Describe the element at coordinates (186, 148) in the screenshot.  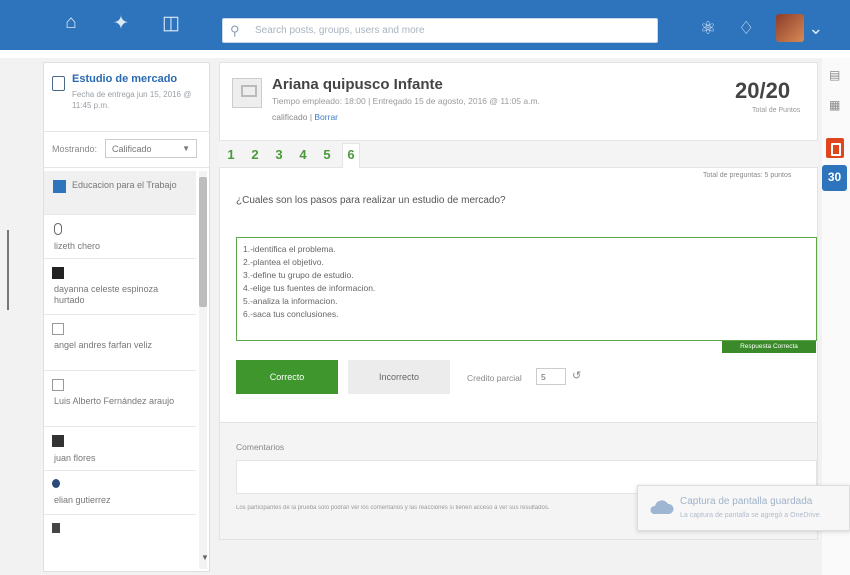
I see `chevron-down-icon: ▼` at that location.